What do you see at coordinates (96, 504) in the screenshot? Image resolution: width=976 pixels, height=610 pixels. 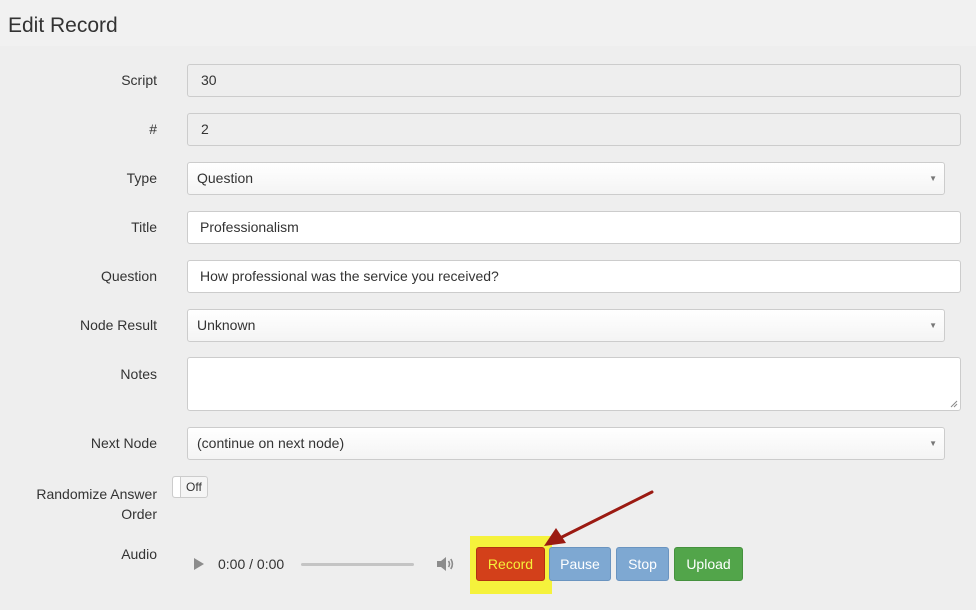 I see `randomize-label: Randomize Answer Order` at bounding box center [96, 504].